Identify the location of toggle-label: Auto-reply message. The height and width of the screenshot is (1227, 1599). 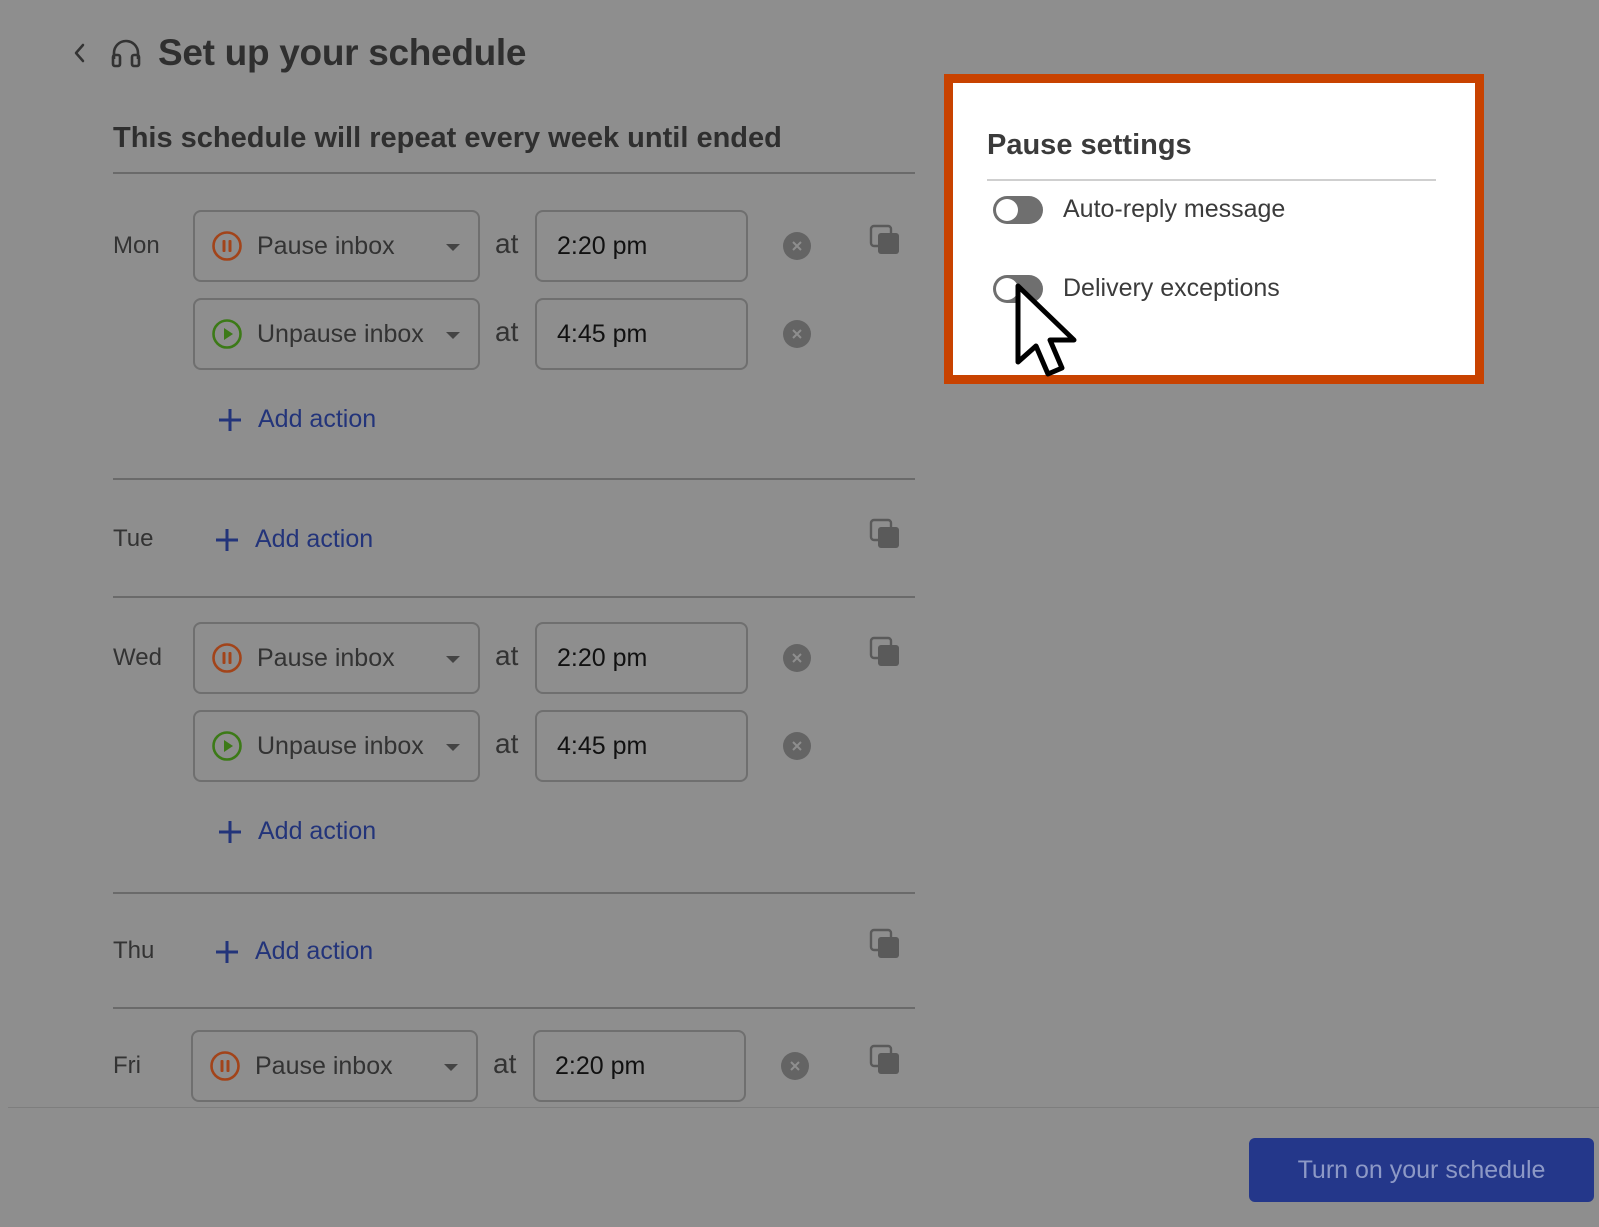
(1174, 209).